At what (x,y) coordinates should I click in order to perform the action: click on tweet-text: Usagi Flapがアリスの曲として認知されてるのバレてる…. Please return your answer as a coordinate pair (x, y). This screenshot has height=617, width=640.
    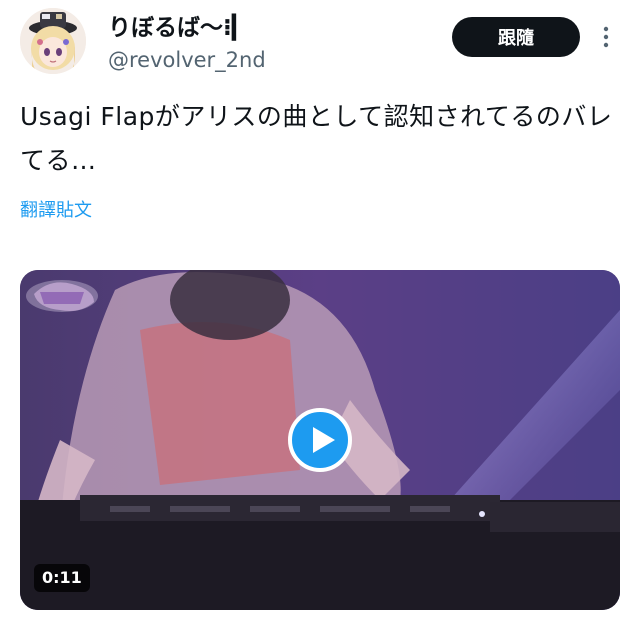
    Looking at the image, I should click on (316, 138).